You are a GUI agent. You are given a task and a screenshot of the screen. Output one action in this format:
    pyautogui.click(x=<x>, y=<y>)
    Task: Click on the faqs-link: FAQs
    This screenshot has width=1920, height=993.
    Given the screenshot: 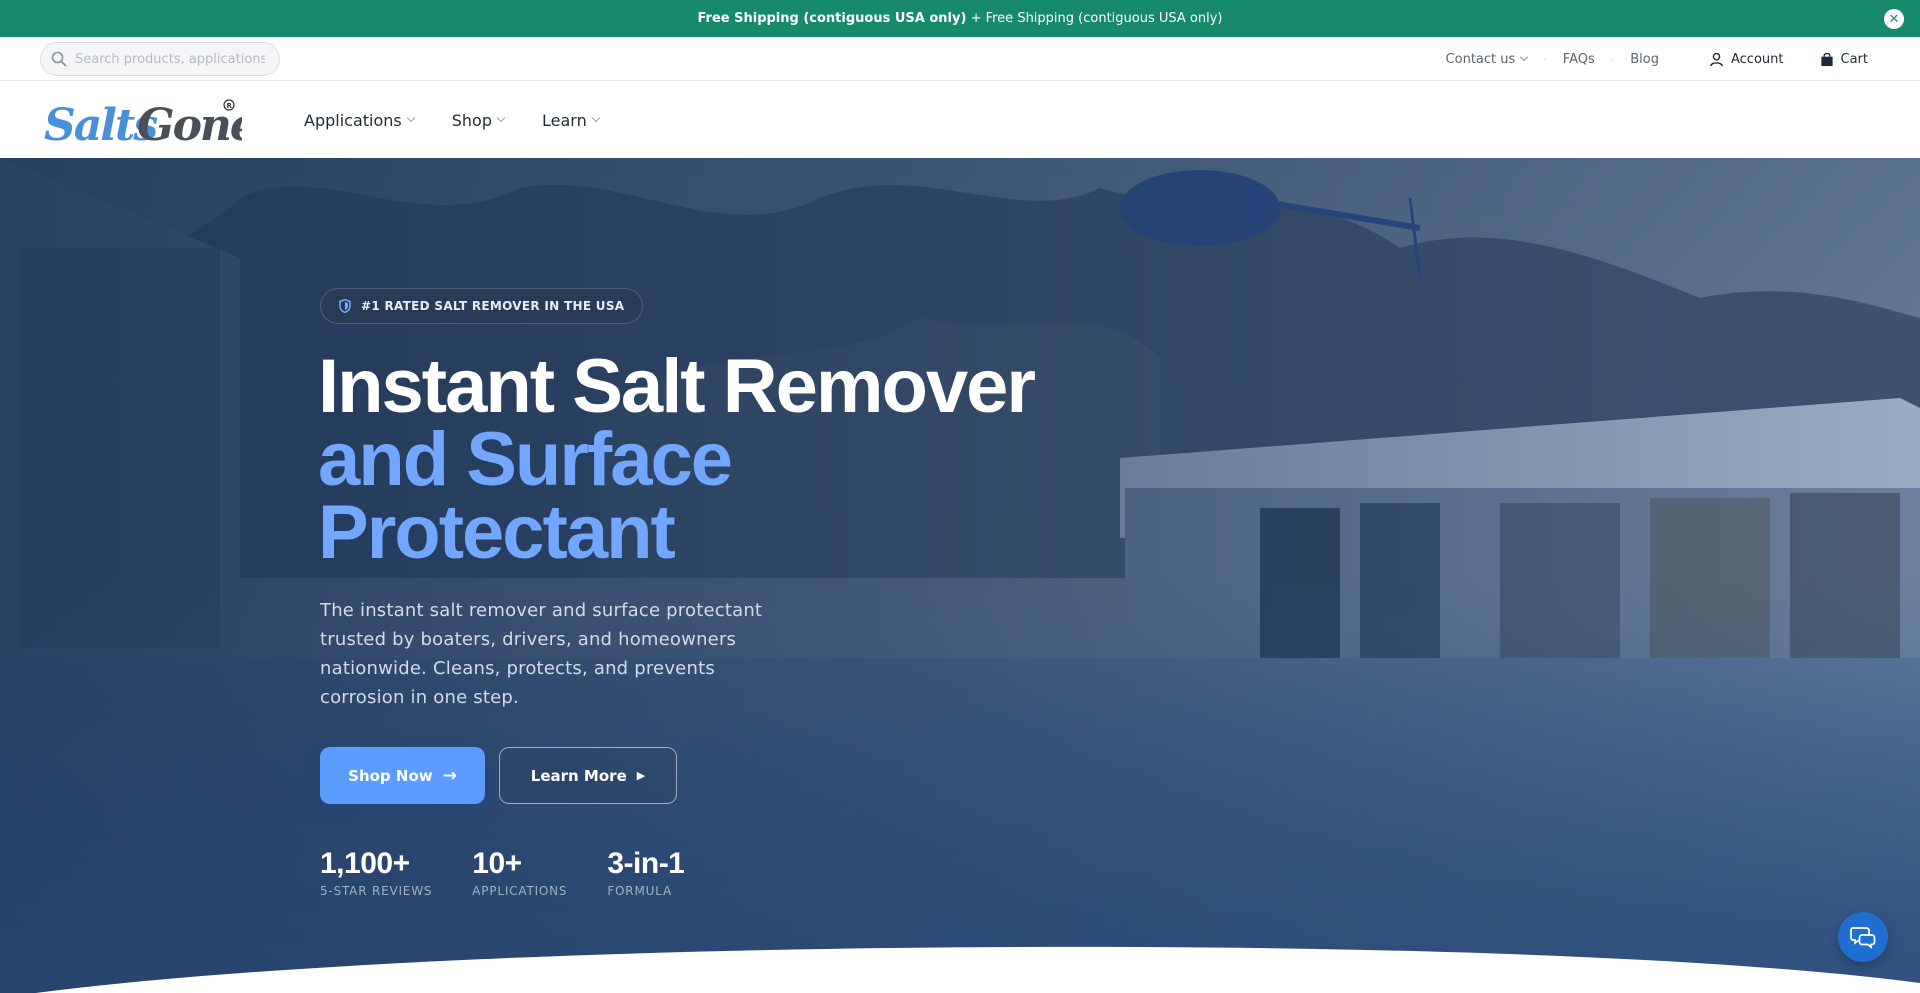 What is the action you would take?
    pyautogui.click(x=1579, y=59)
    